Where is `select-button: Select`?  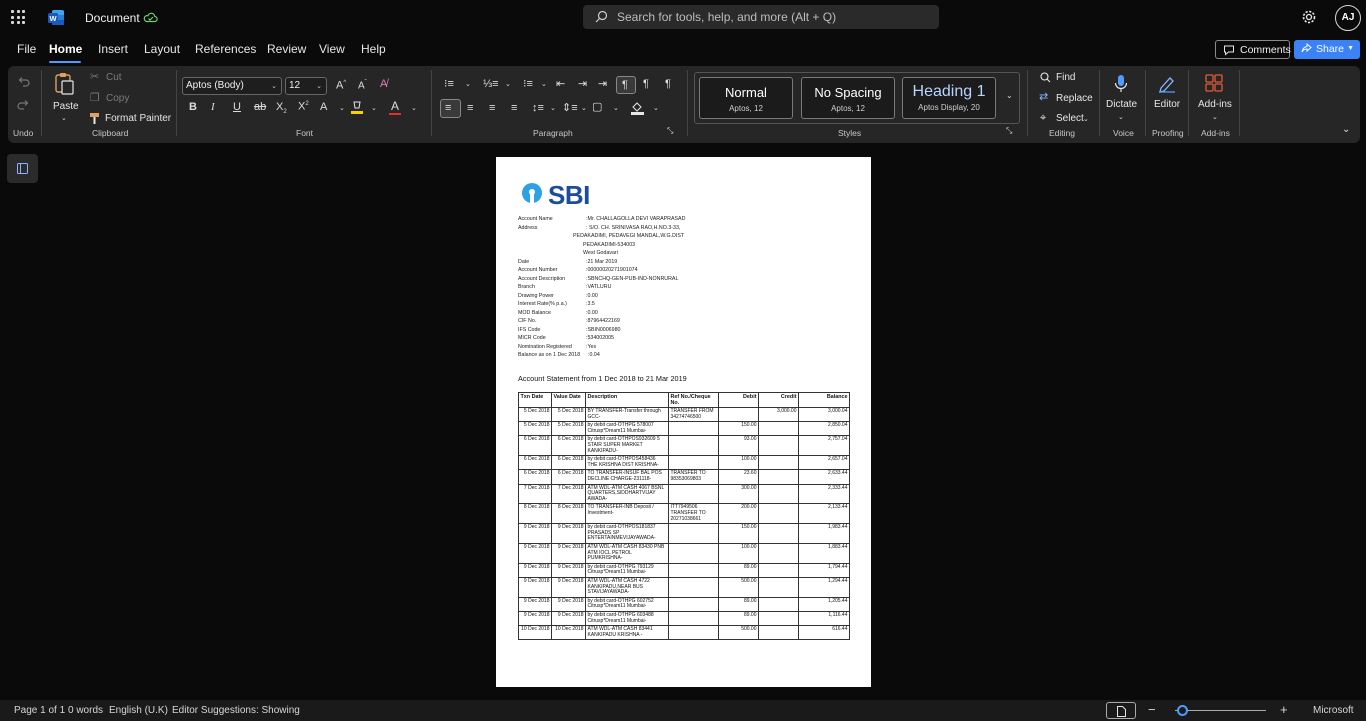
select-button: Select is located at coordinates (1070, 118).